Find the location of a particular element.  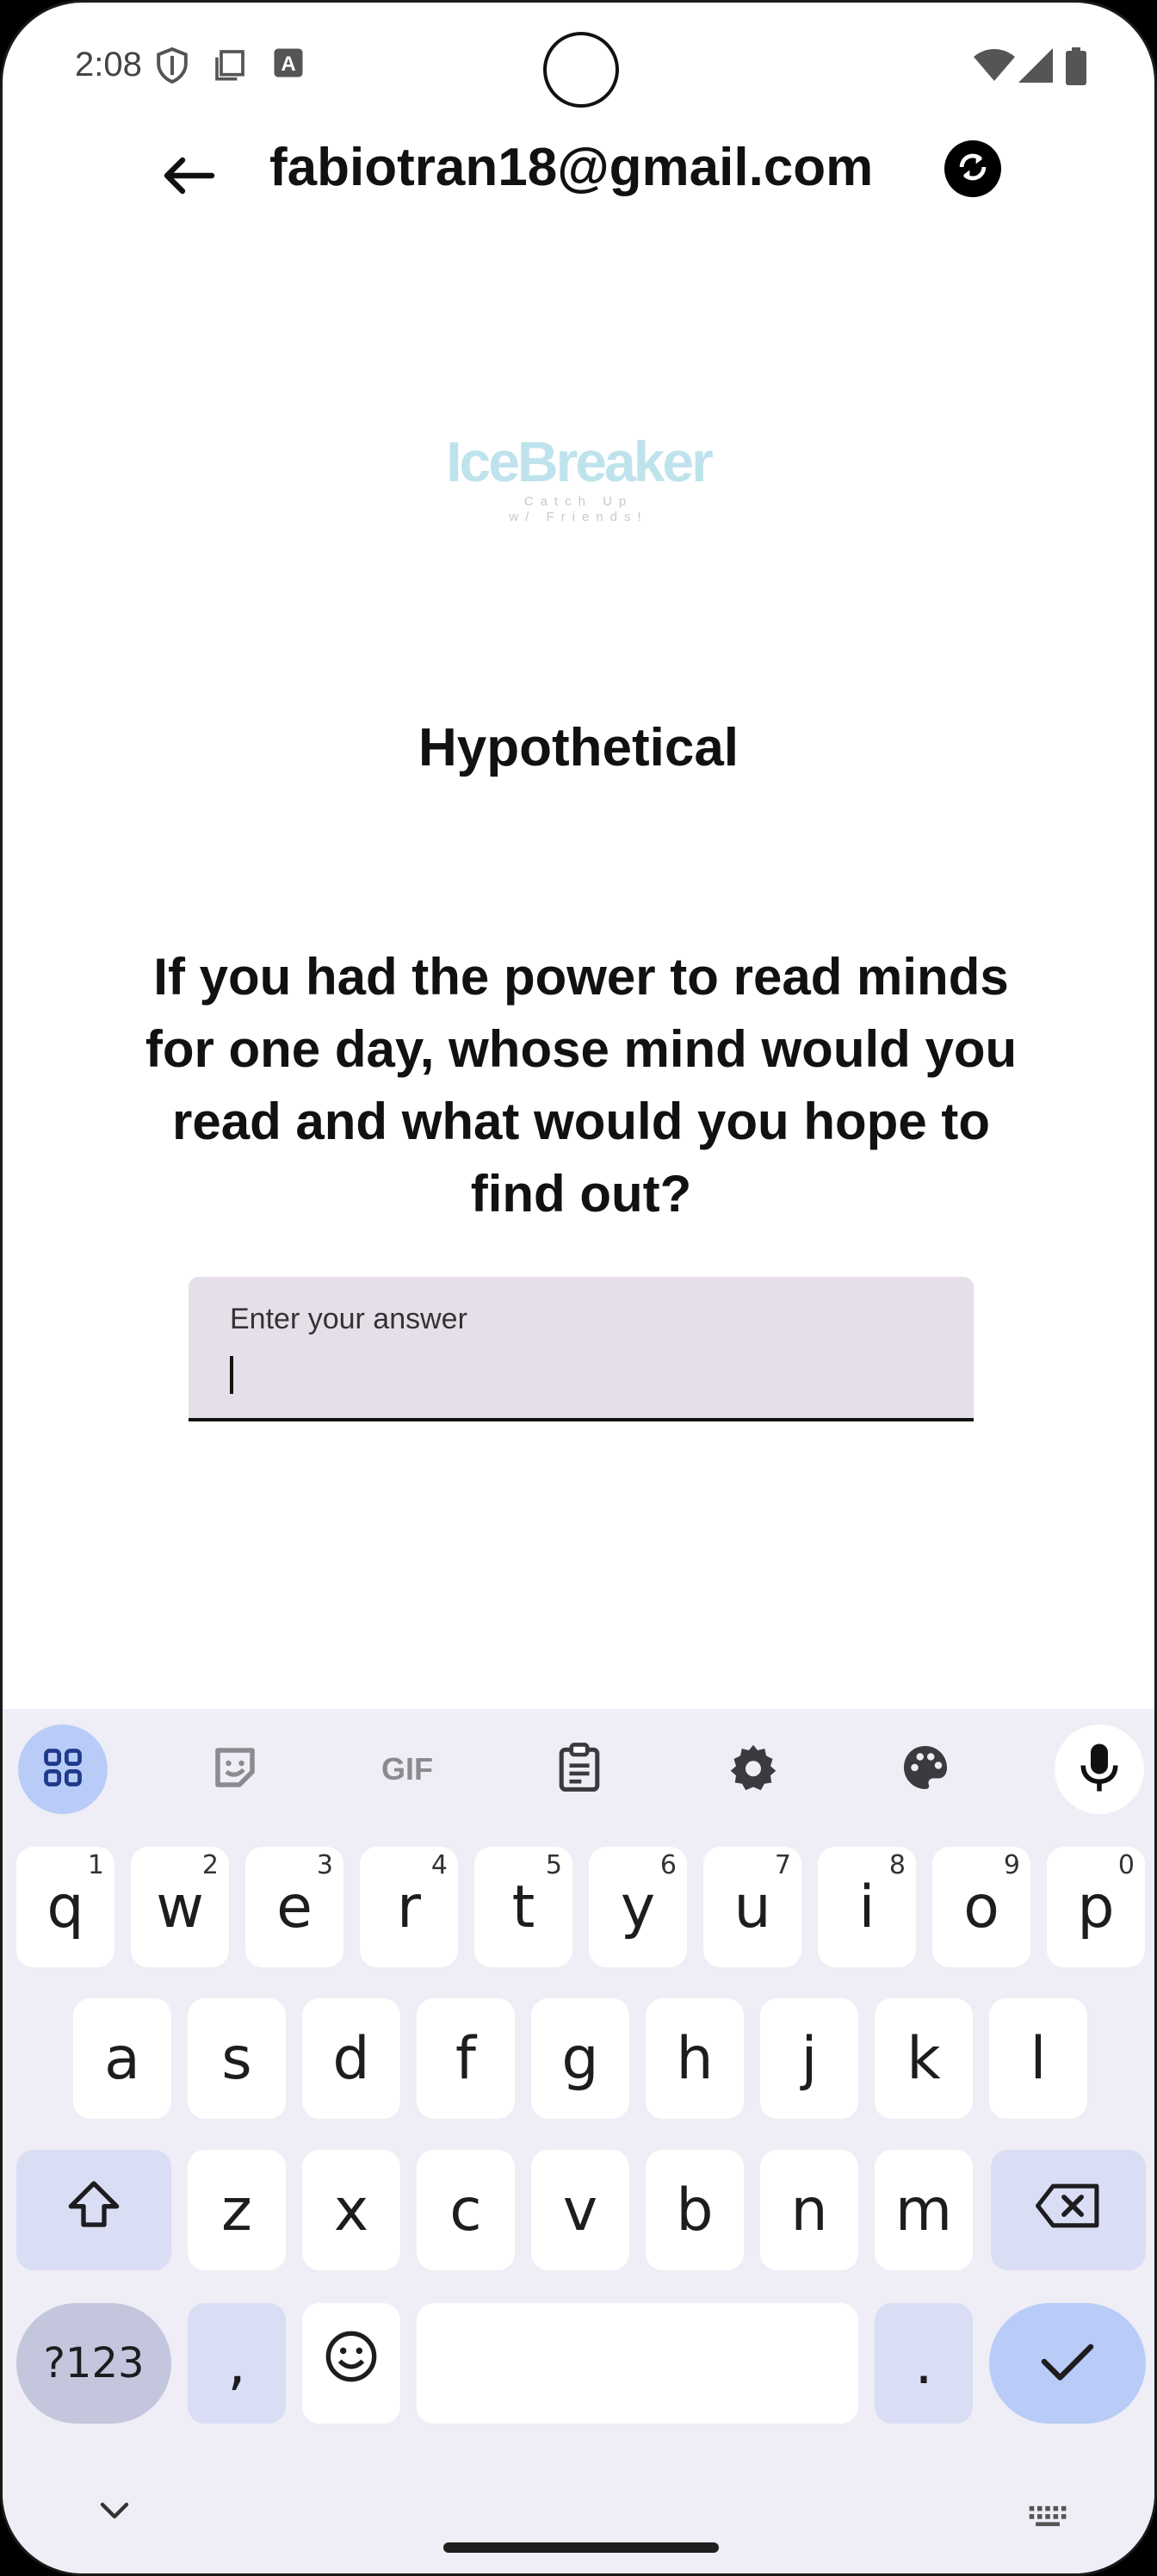

key-hint: 1 is located at coordinates (96, 1865).